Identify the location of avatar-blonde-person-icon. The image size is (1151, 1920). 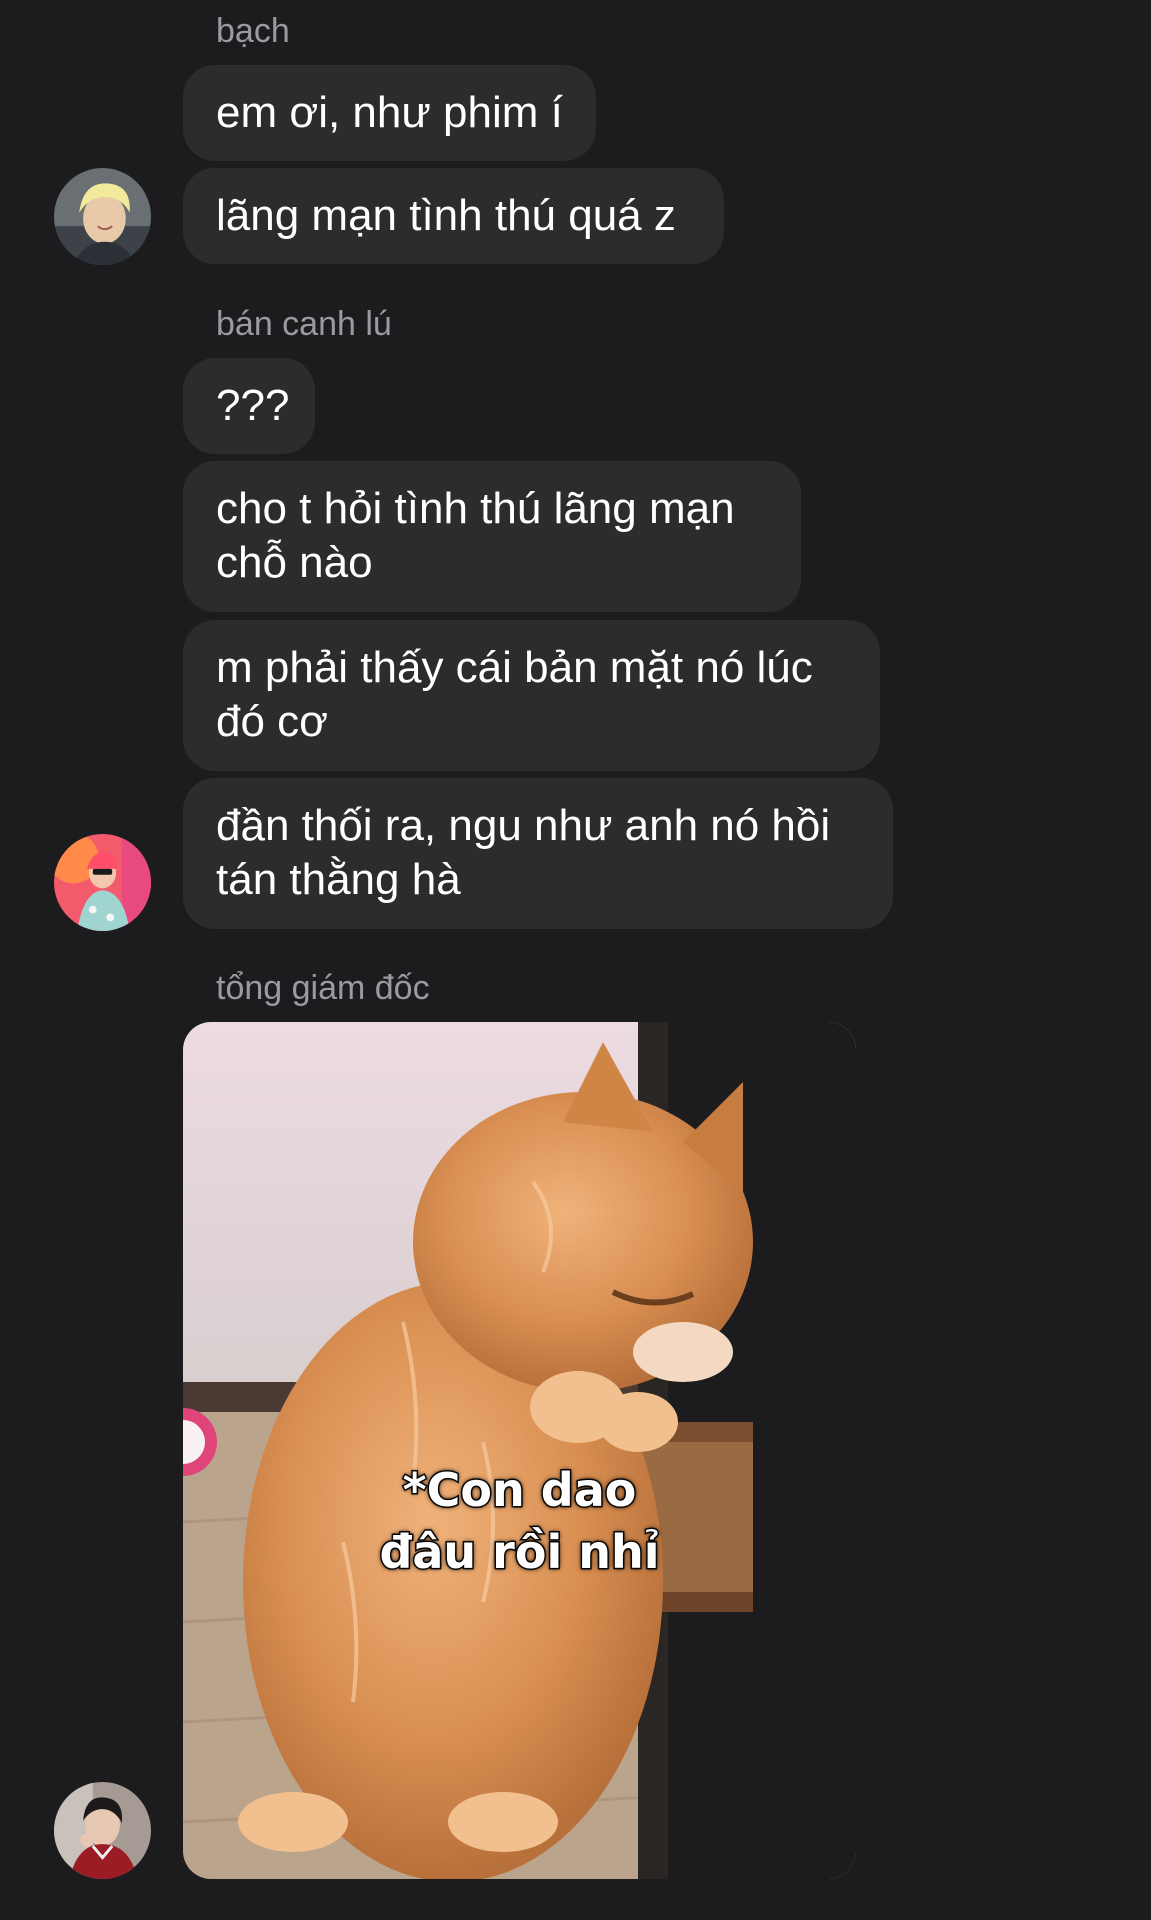
(102, 216).